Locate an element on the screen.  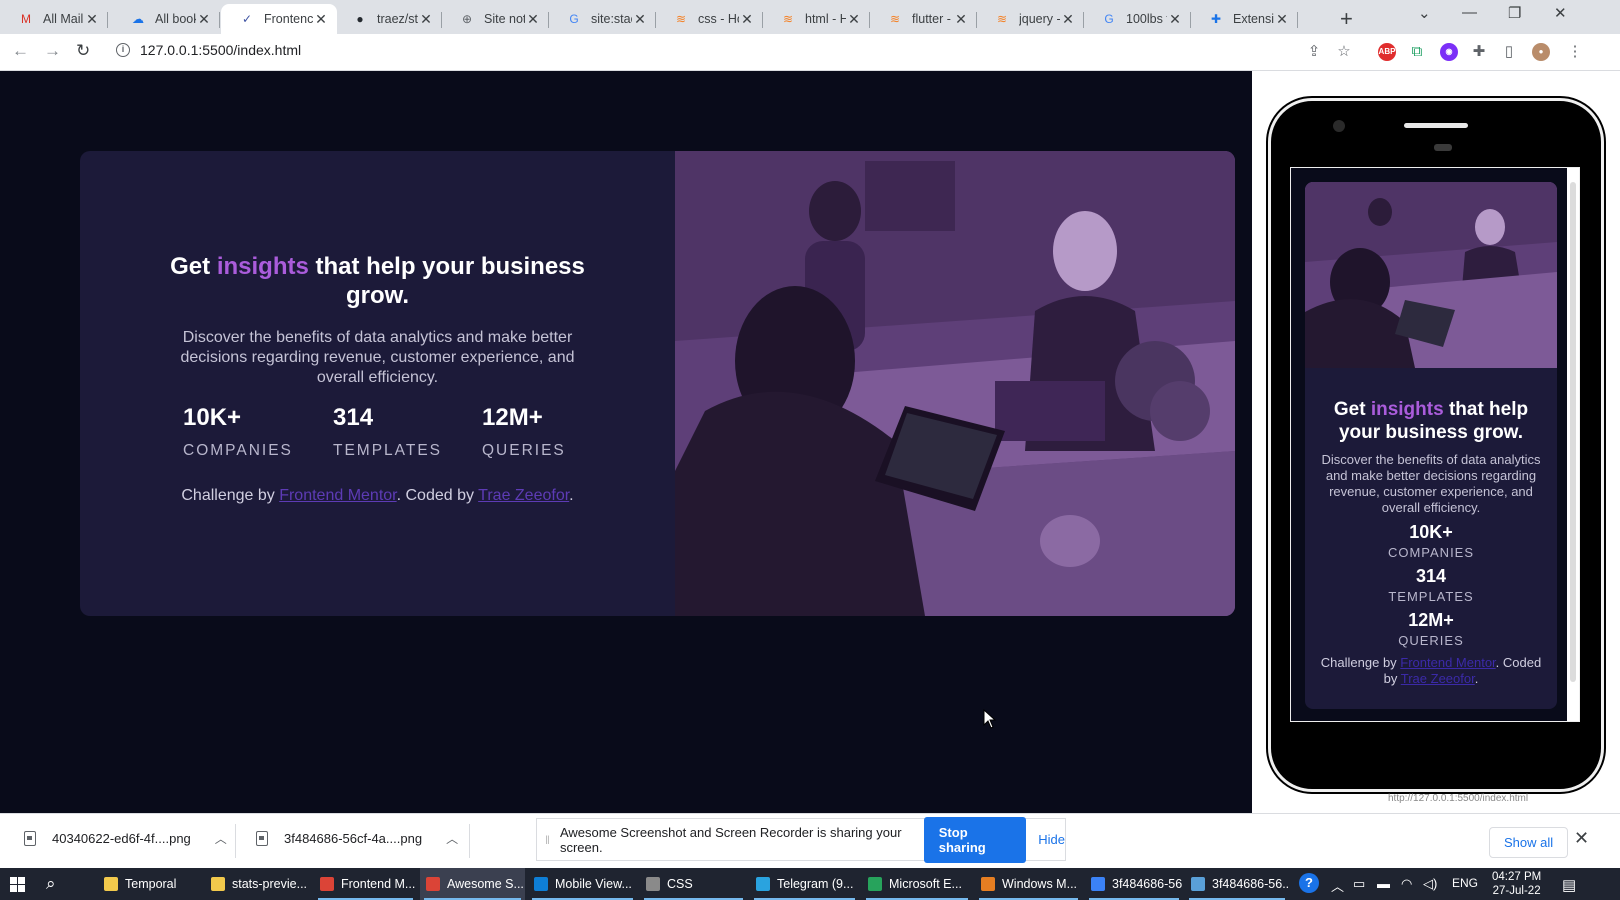
stat-templates: 314 TEMPLATES is located at coordinates (387, 432).